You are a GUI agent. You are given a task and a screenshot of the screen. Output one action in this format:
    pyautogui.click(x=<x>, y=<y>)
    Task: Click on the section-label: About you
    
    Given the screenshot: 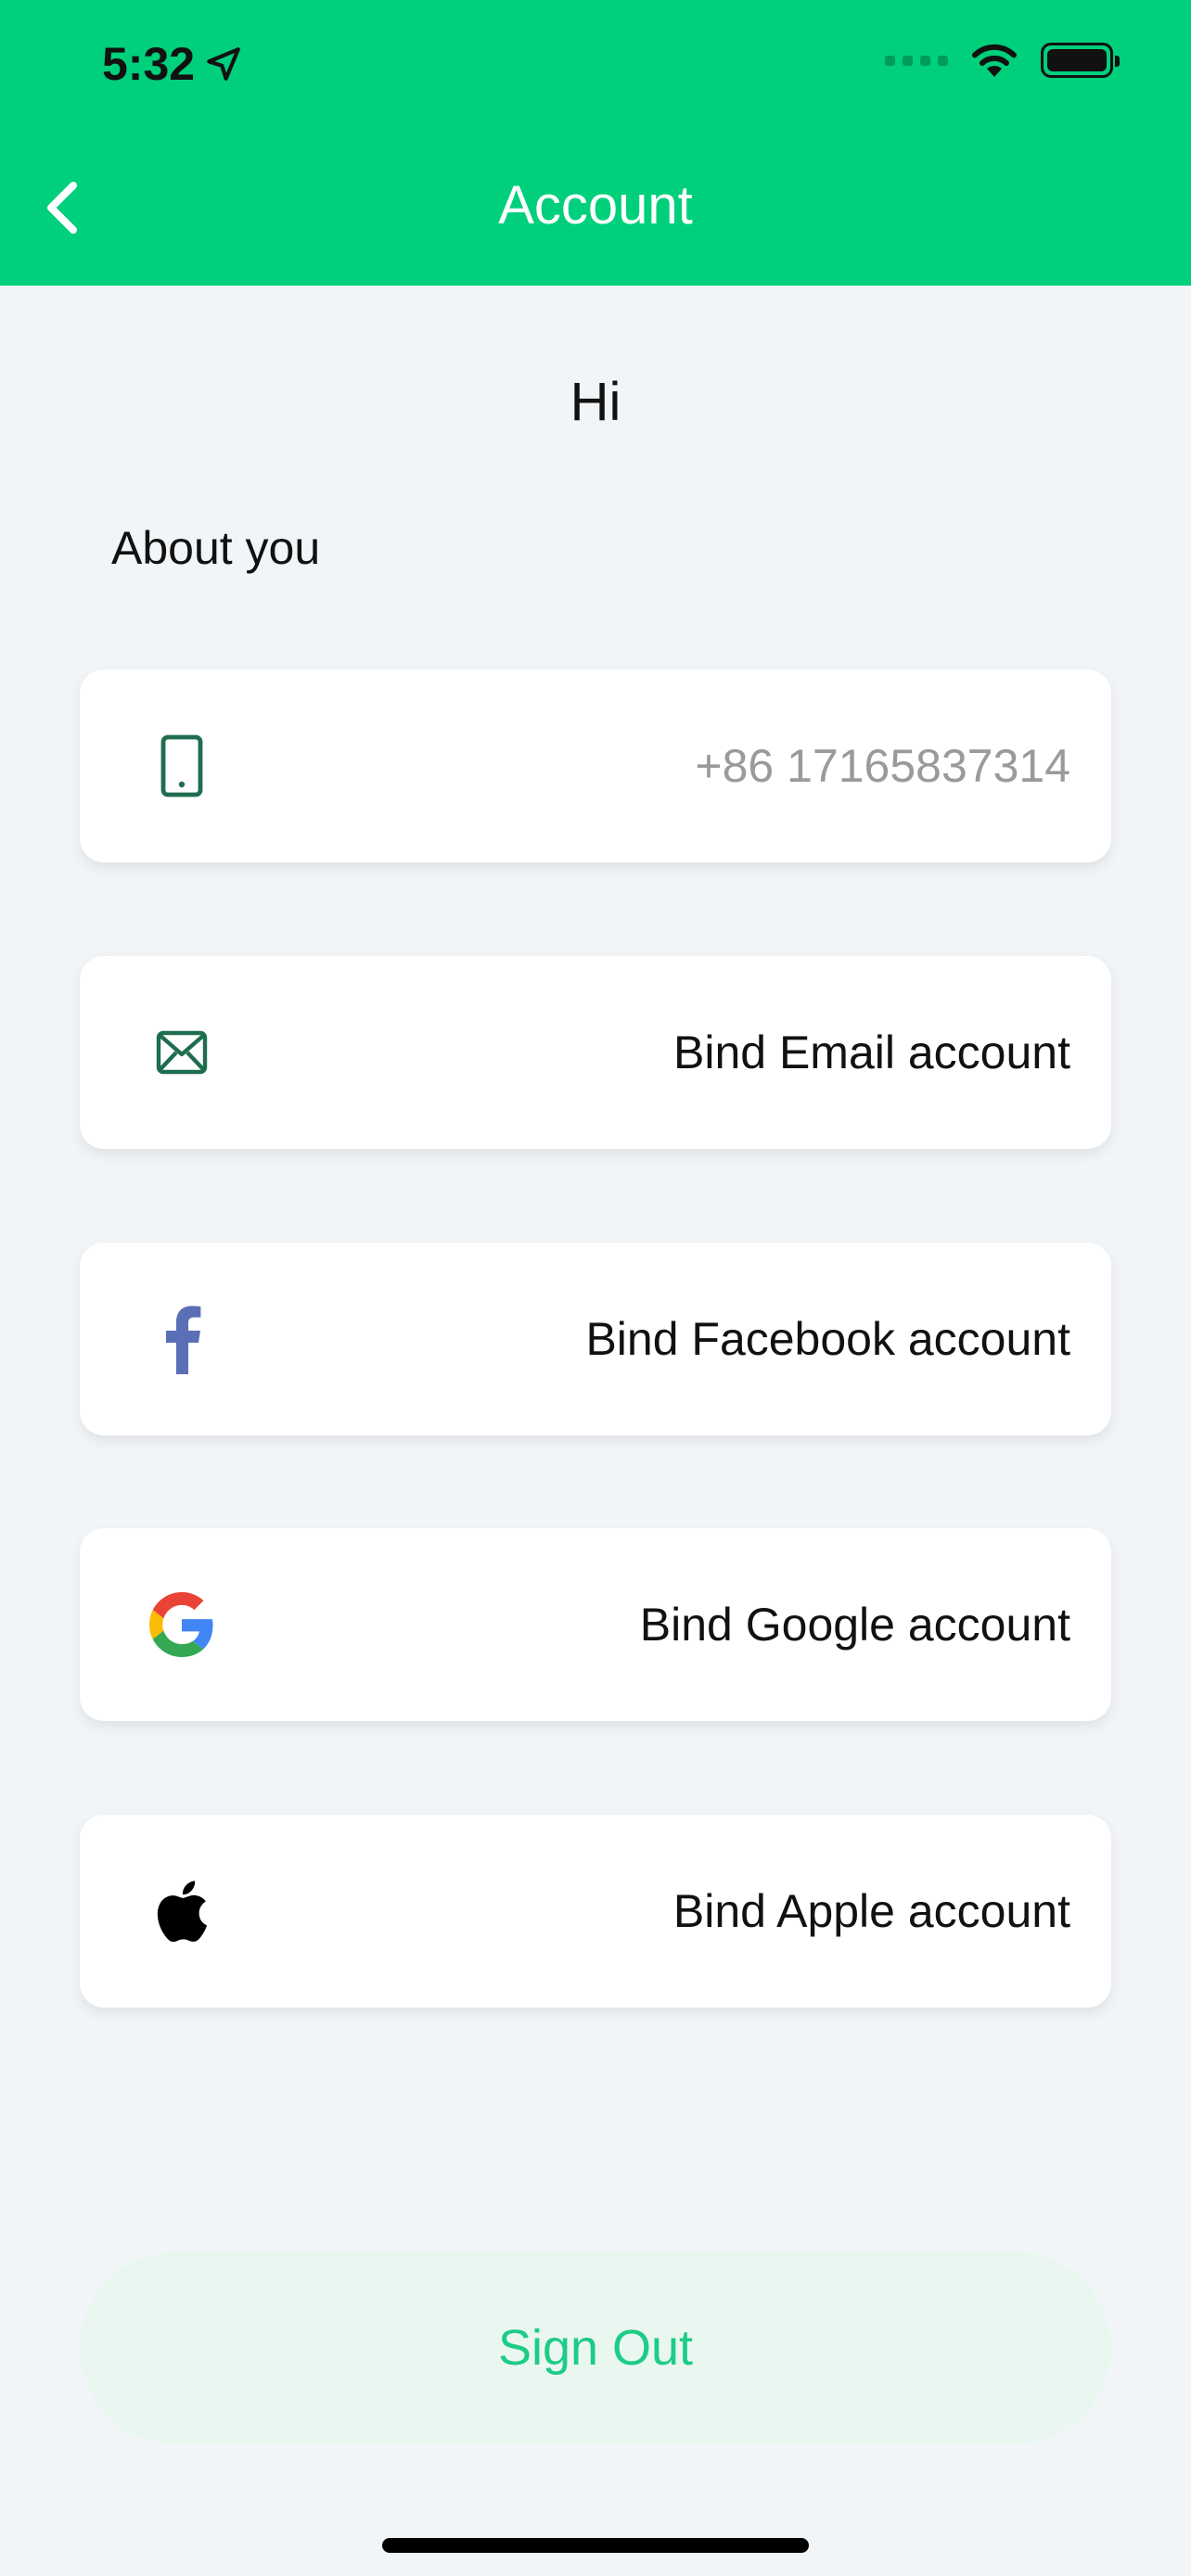 What is the action you would take?
    pyautogui.click(x=216, y=548)
    